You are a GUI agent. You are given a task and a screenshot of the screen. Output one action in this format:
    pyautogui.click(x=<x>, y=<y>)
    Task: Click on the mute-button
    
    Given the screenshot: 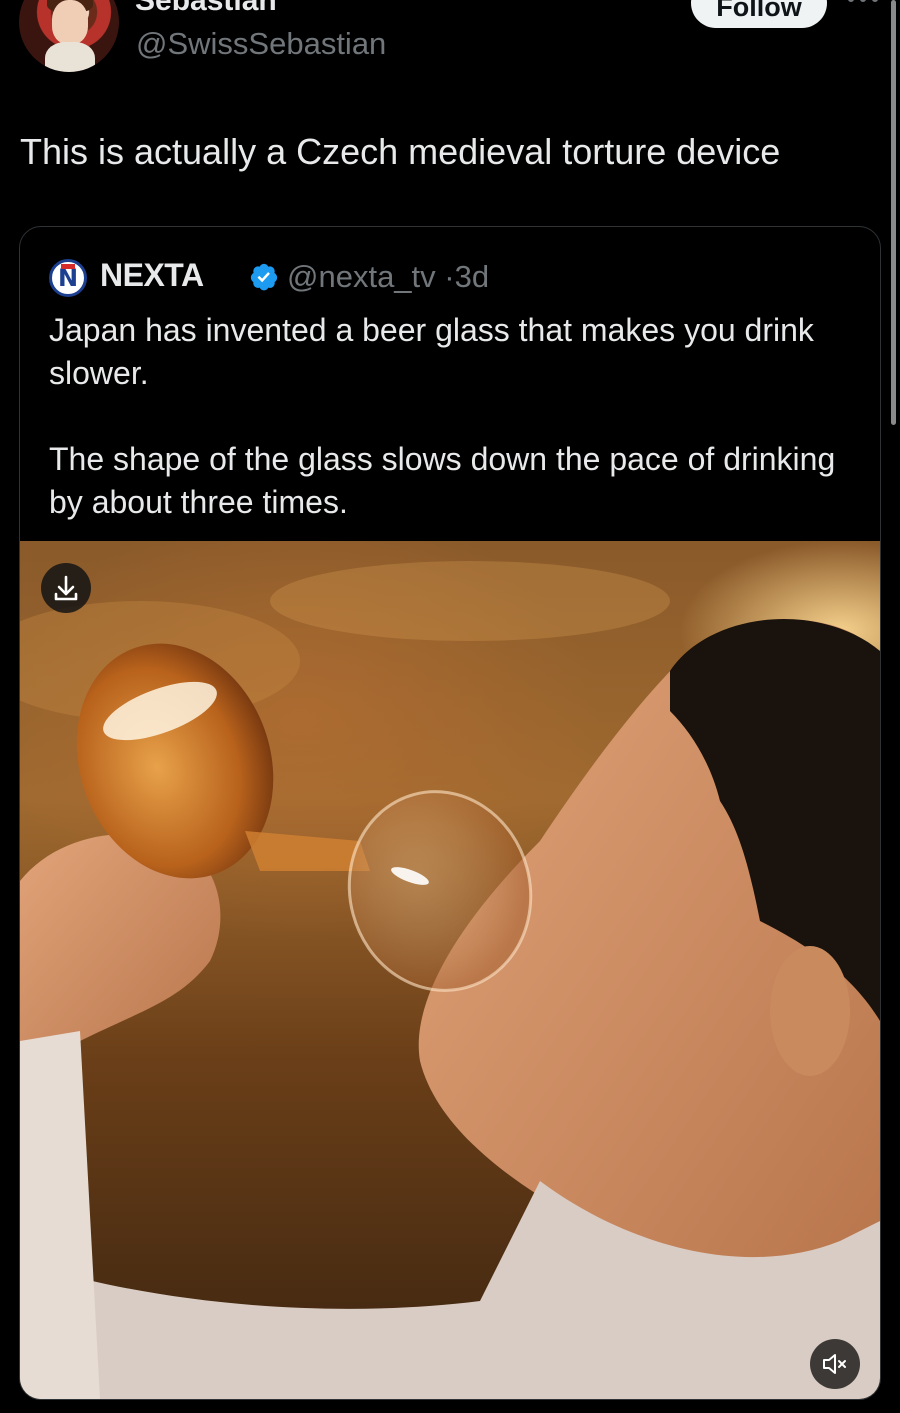 What is the action you would take?
    pyautogui.click(x=835, y=1364)
    